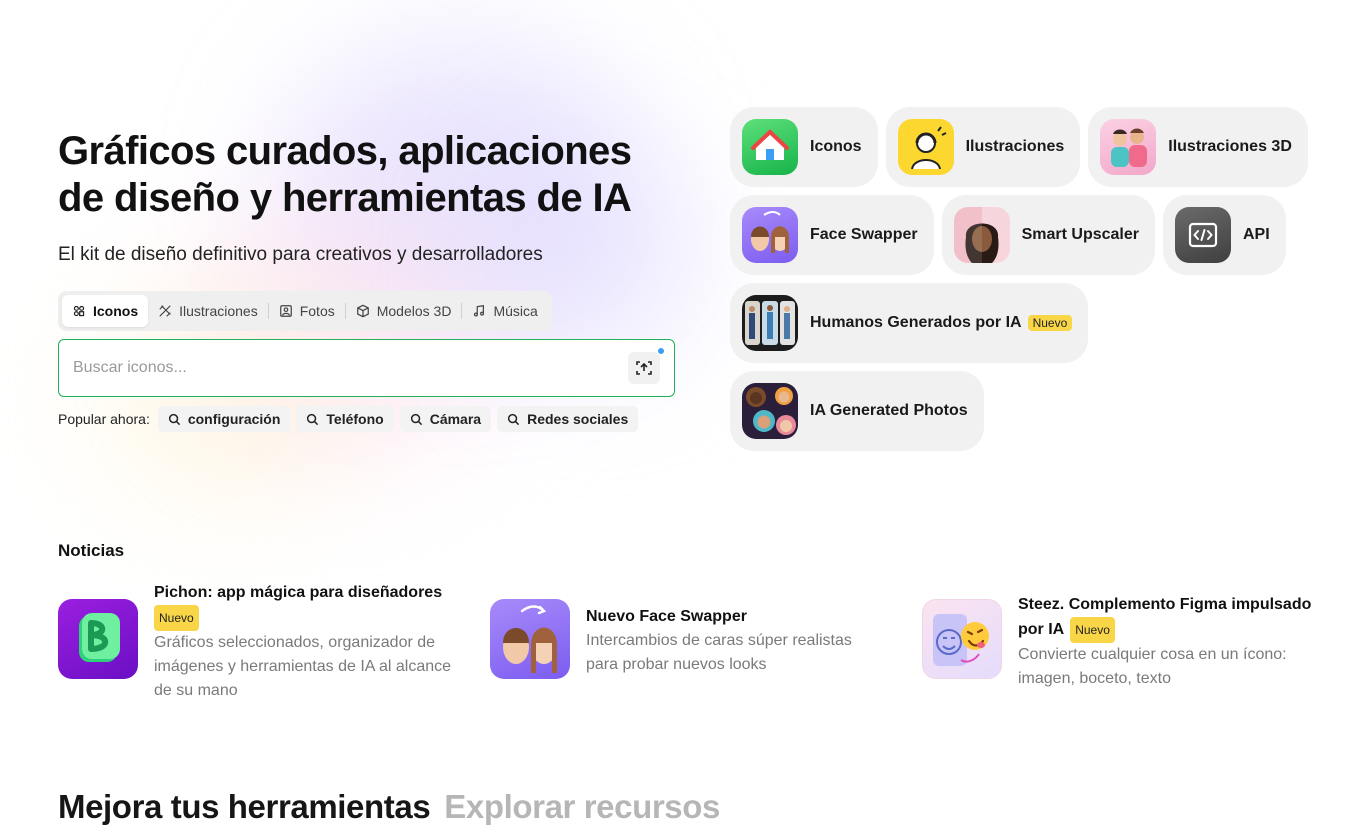 This screenshot has width=1358, height=832. What do you see at coordinates (317, 311) in the screenshot?
I see `tab-label: Fotos` at bounding box center [317, 311].